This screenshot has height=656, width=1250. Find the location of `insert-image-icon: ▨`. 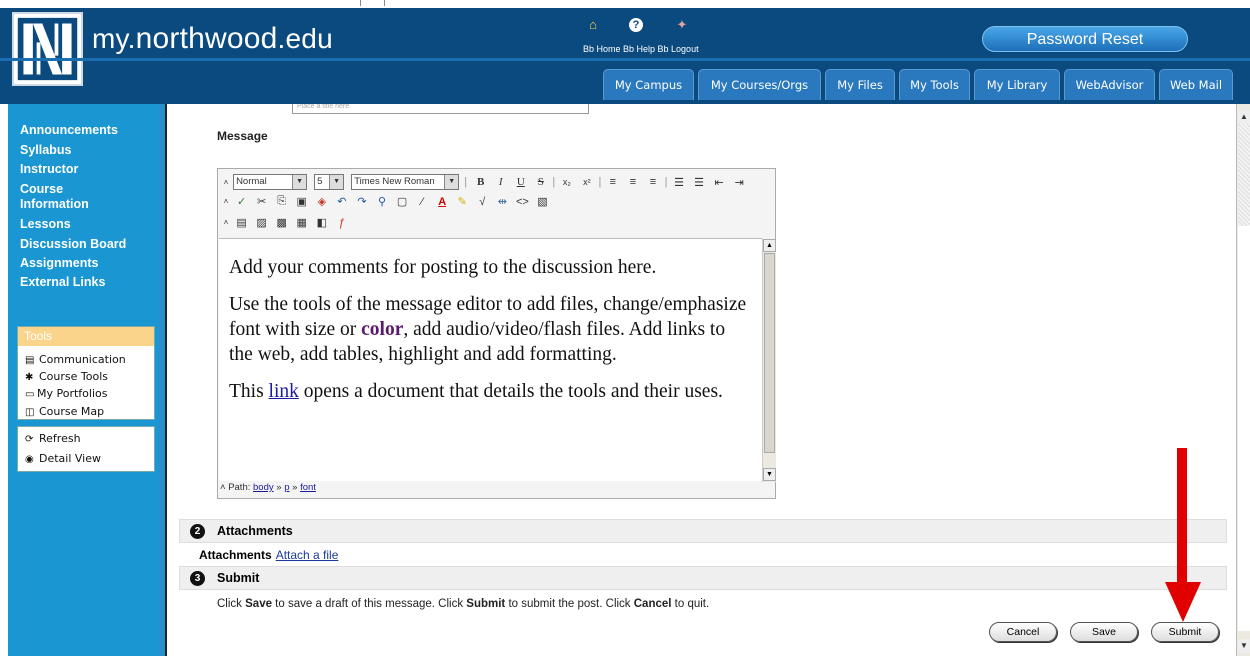

insert-image-icon: ▨ is located at coordinates (261, 222).